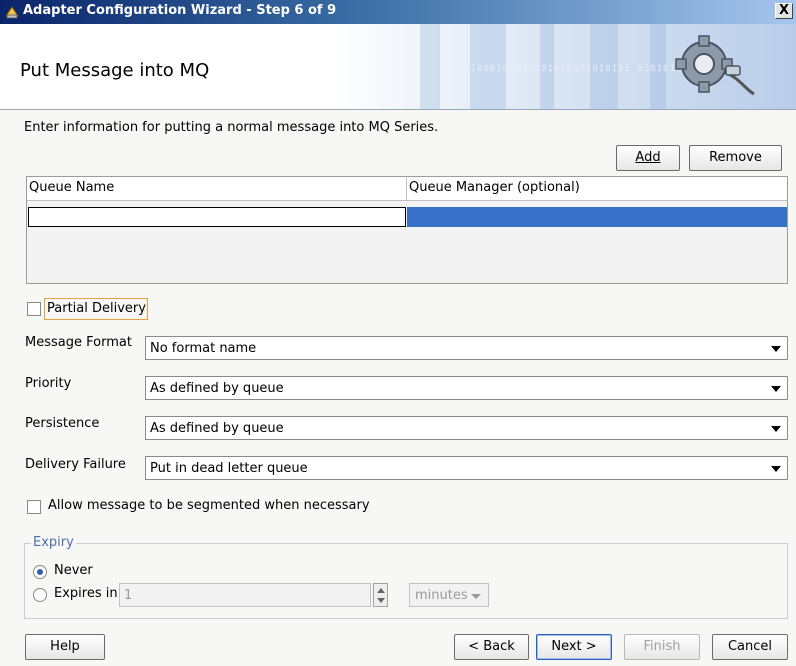 This screenshot has width=796, height=666. I want to click on queue-manager-cell, so click(597, 217).